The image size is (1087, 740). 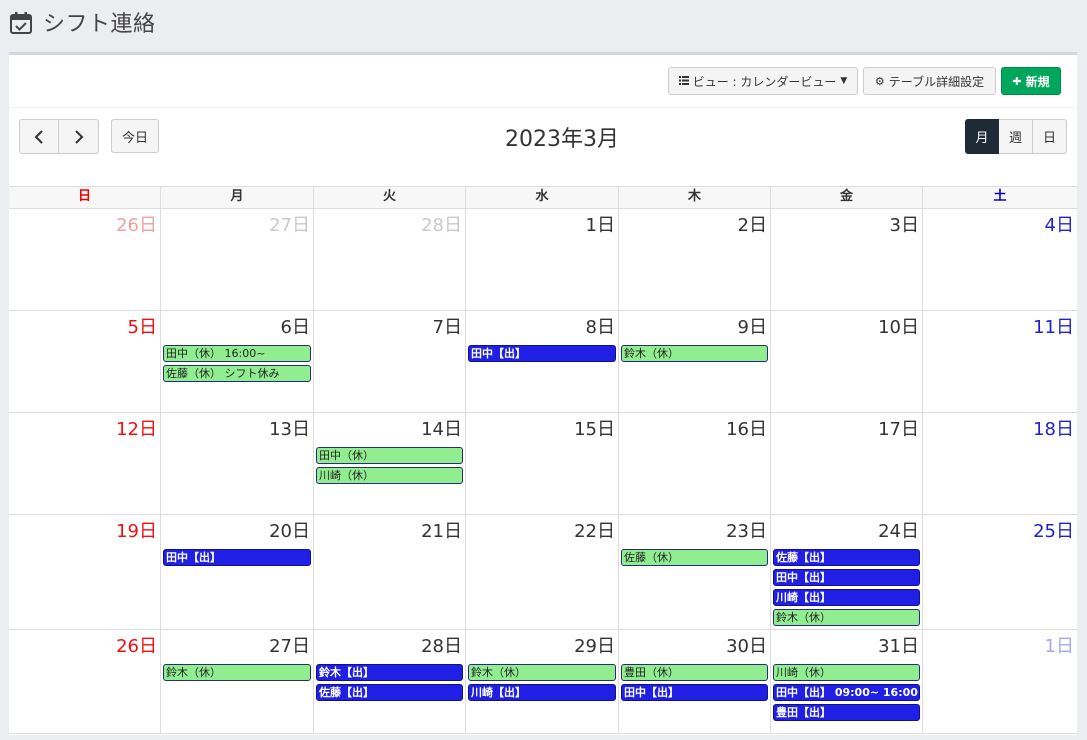 What do you see at coordinates (1016, 136) in the screenshot?
I see `view-week-button: 週` at bounding box center [1016, 136].